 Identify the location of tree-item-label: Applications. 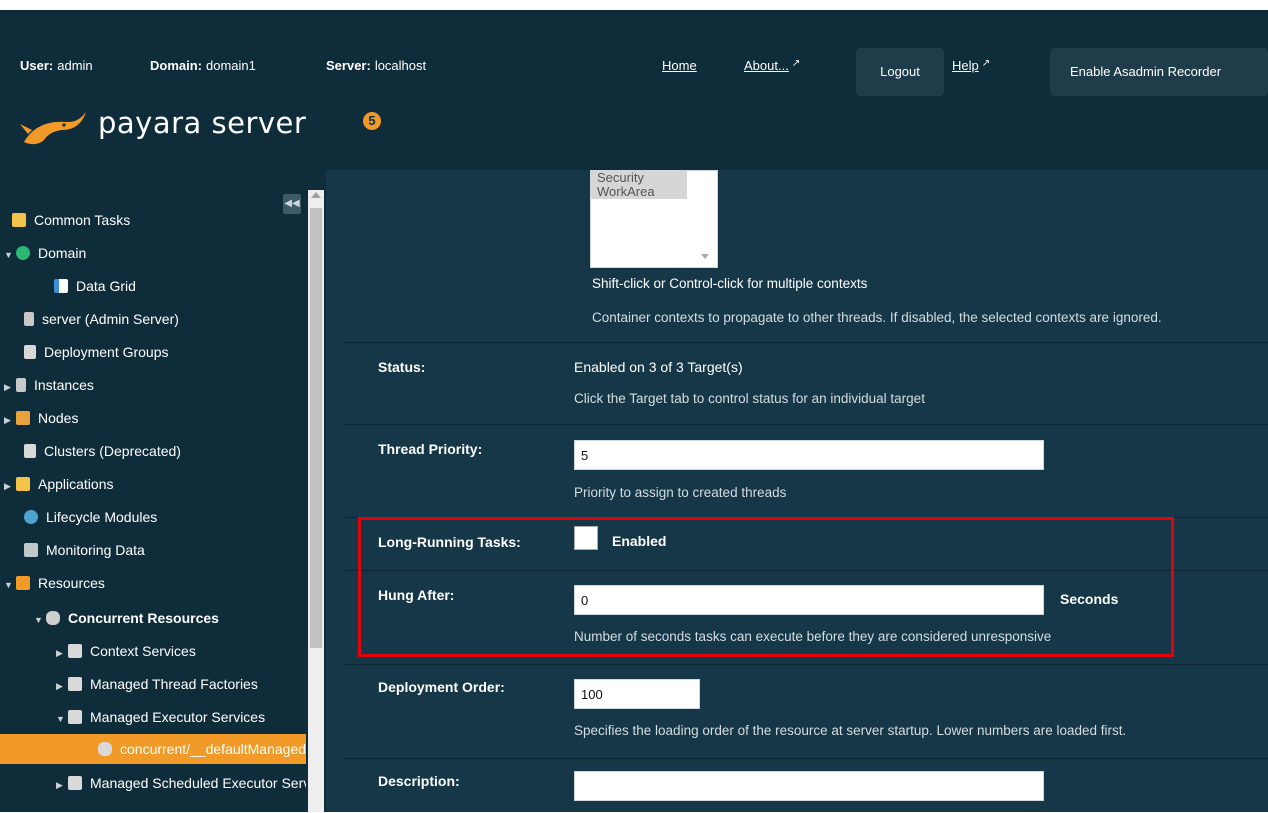
(76, 484).